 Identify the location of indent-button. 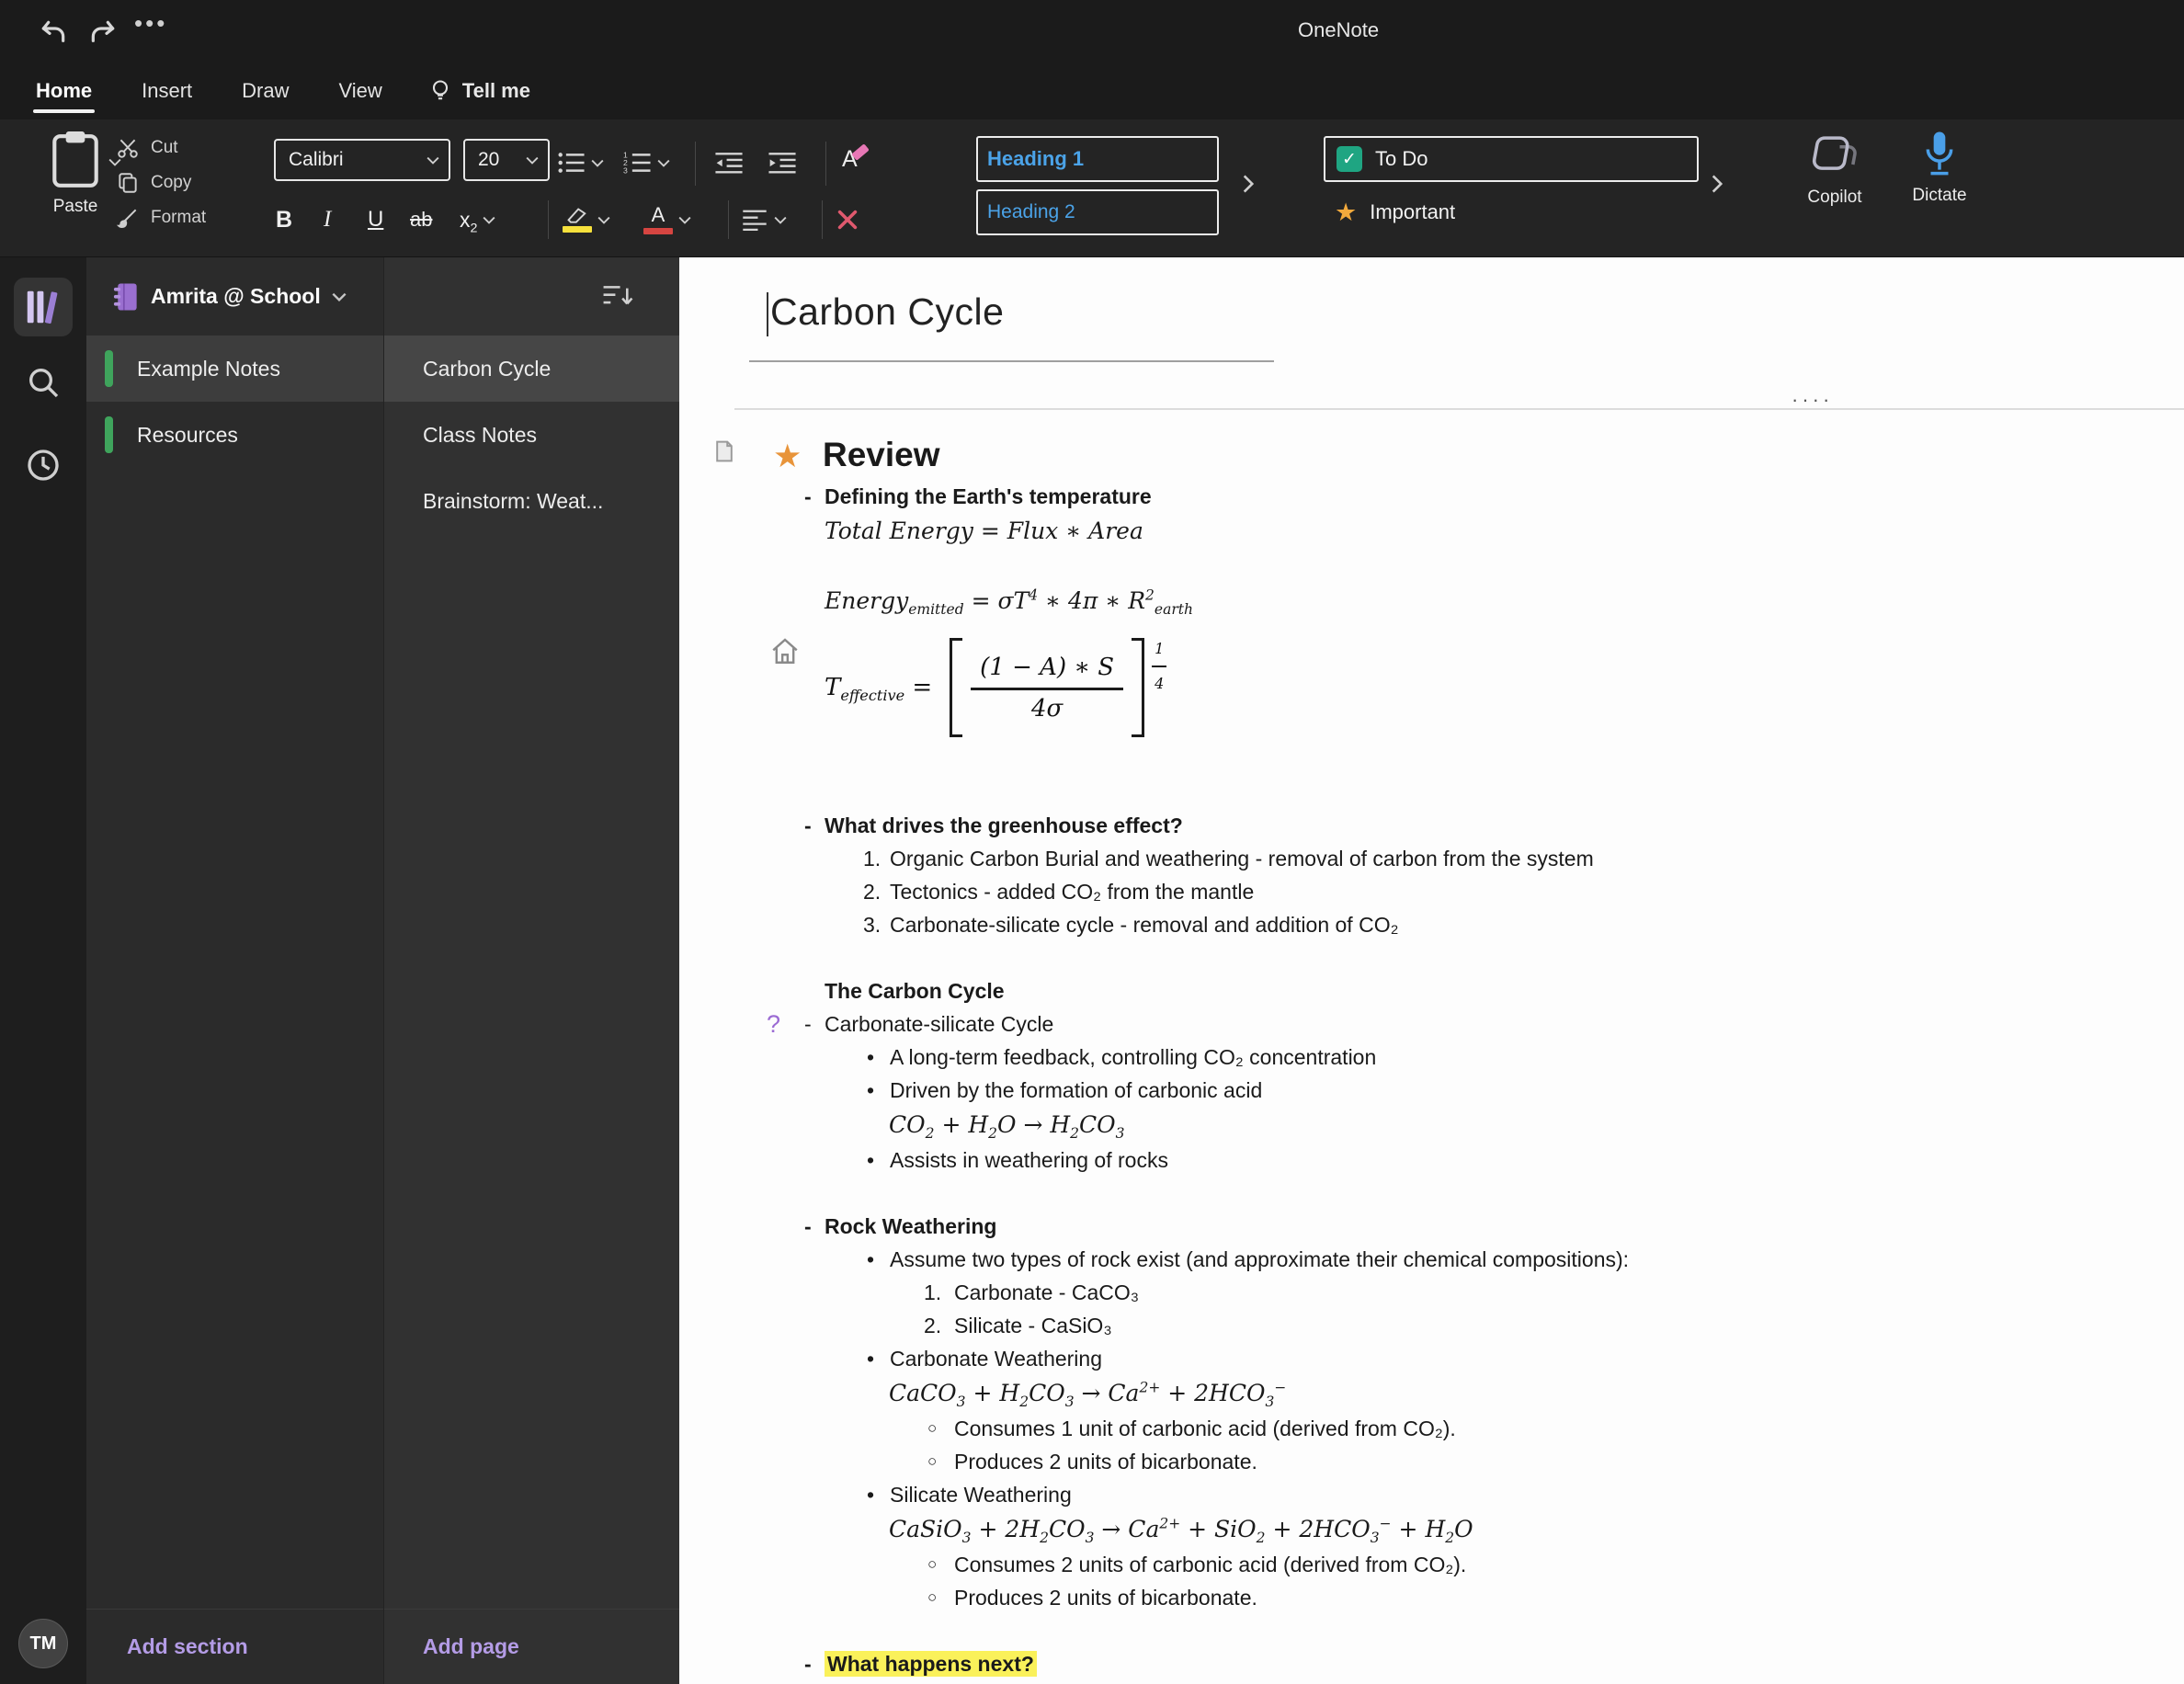
(782, 162).